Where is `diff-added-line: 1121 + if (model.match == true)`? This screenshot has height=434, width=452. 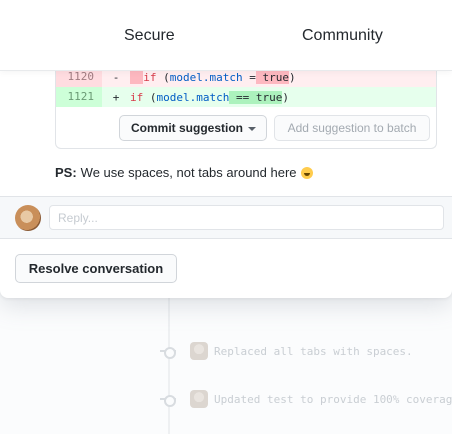 diff-added-line: 1121 + if (model.match == true) is located at coordinates (246, 97).